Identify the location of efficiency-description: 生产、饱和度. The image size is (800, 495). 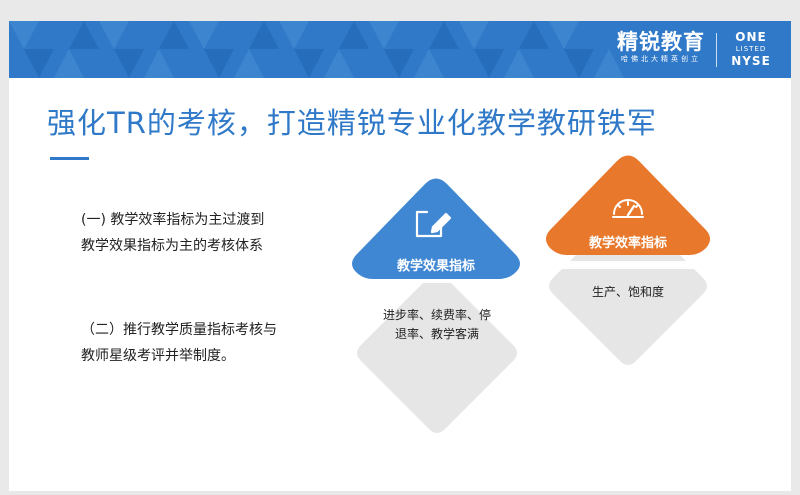
(627, 292).